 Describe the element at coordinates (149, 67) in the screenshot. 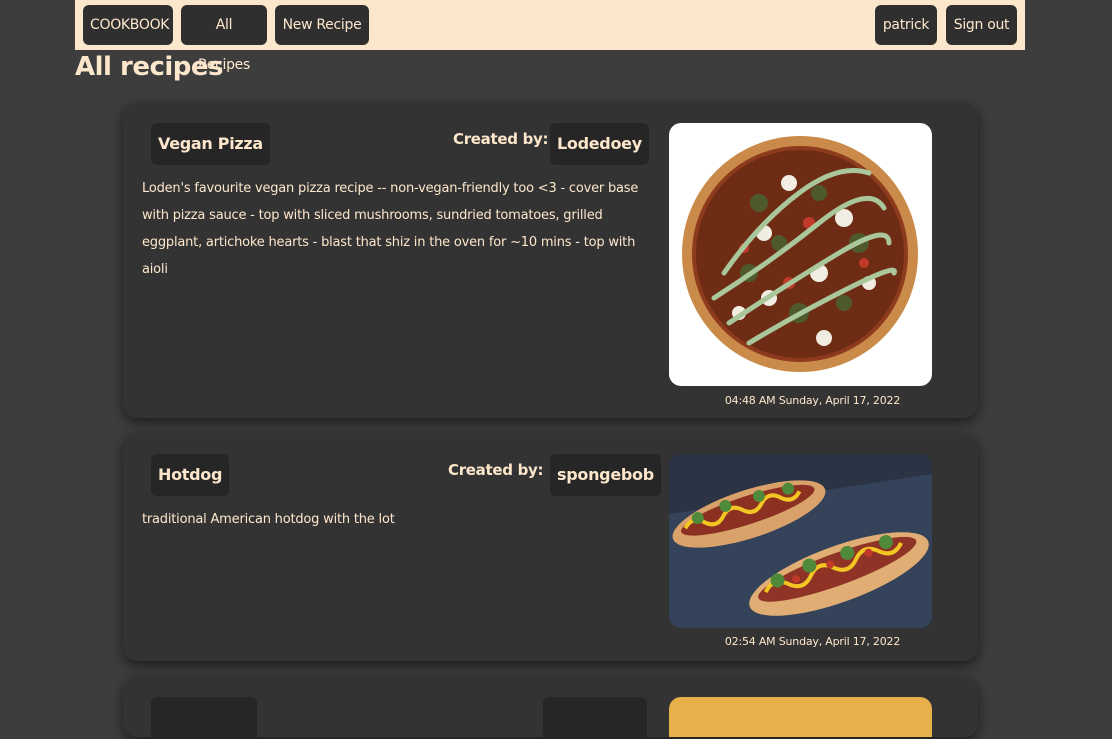

I see `page-title: All recipes` at that location.